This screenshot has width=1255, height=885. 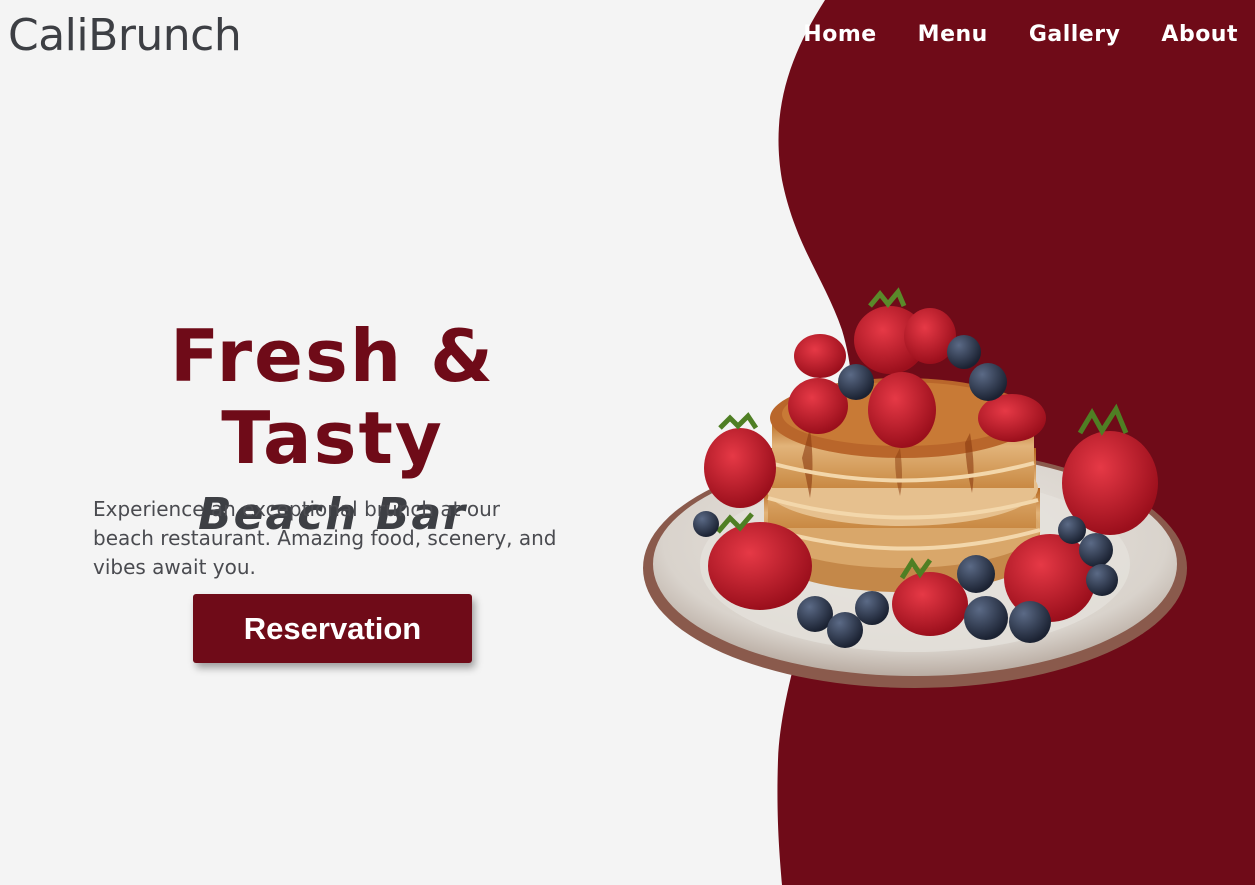 I want to click on site-logo: CaliBrunch, so click(x=125, y=35).